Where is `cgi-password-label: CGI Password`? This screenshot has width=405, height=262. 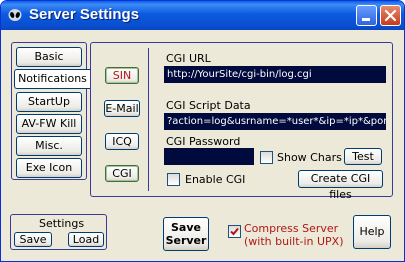
cgi-password-label: CGI Password is located at coordinates (203, 141).